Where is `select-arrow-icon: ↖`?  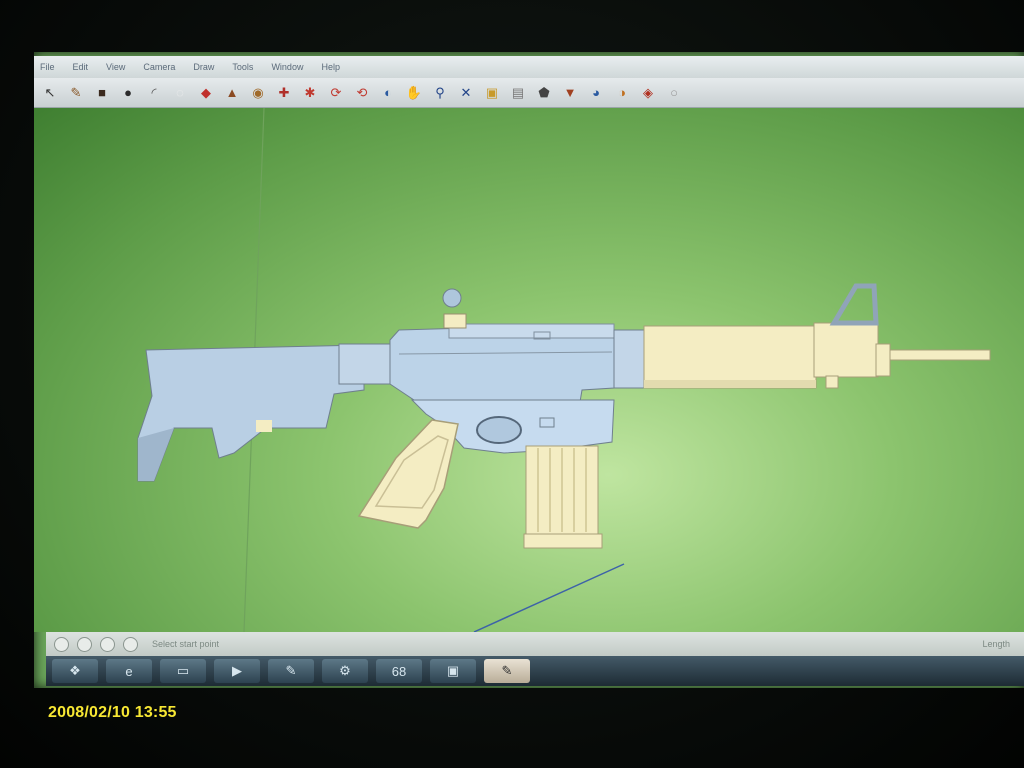
select-arrow-icon: ↖ is located at coordinates (50, 92).